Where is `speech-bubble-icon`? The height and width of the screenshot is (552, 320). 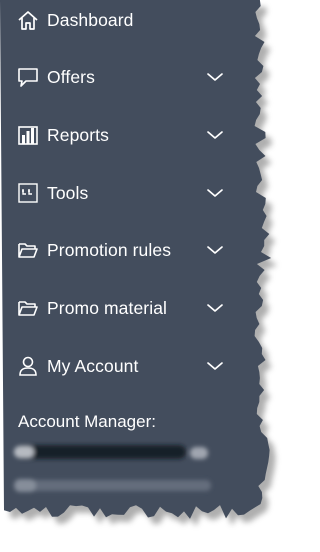 speech-bubble-icon is located at coordinates (28, 77).